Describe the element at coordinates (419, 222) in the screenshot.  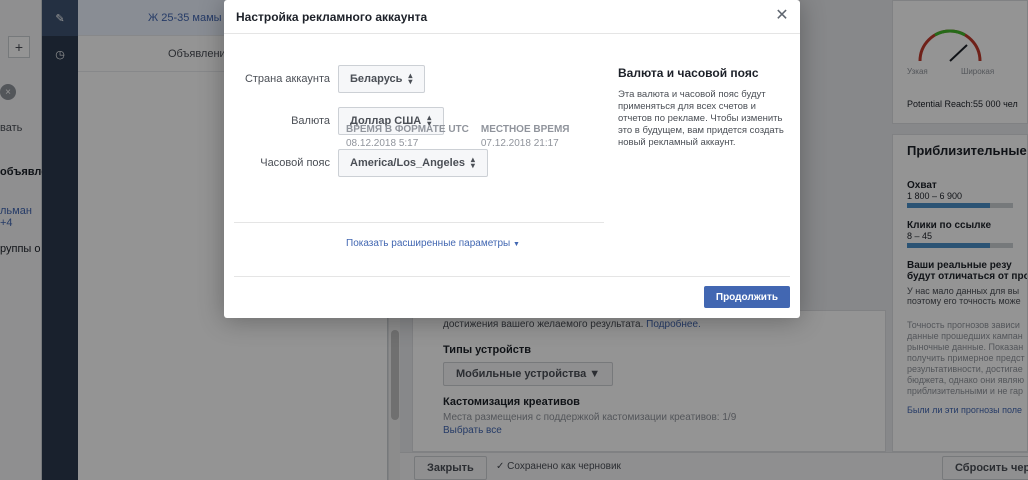
I see `form-divider` at that location.